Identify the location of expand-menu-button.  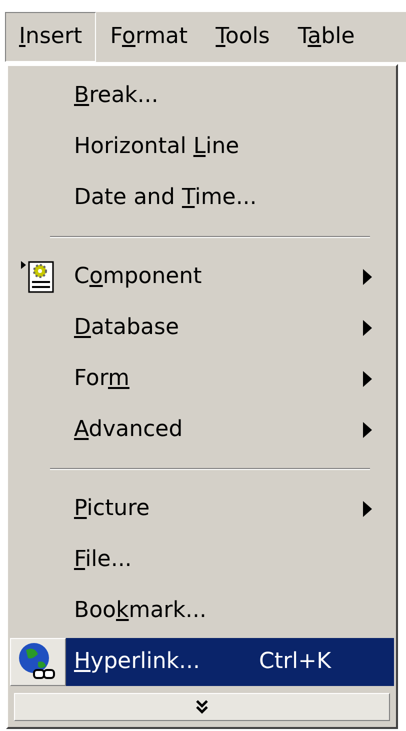
(202, 707).